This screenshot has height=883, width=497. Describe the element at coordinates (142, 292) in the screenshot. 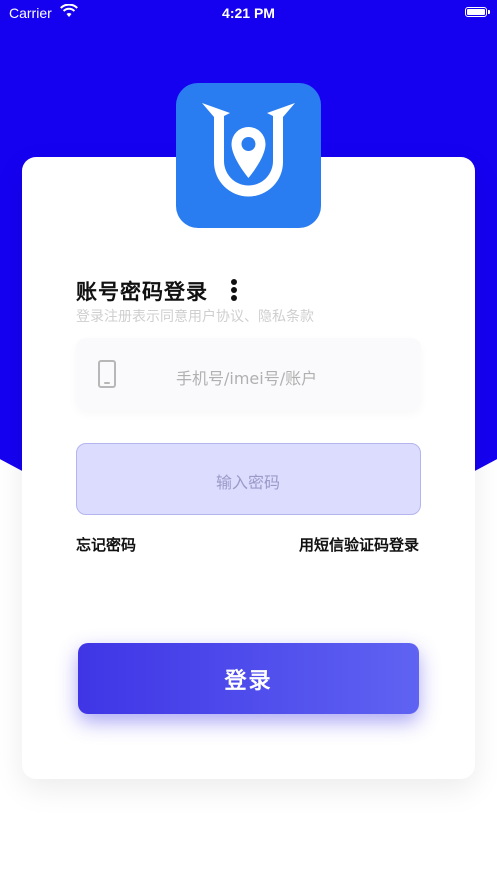

I see `page-title: 账号密码登录` at that location.